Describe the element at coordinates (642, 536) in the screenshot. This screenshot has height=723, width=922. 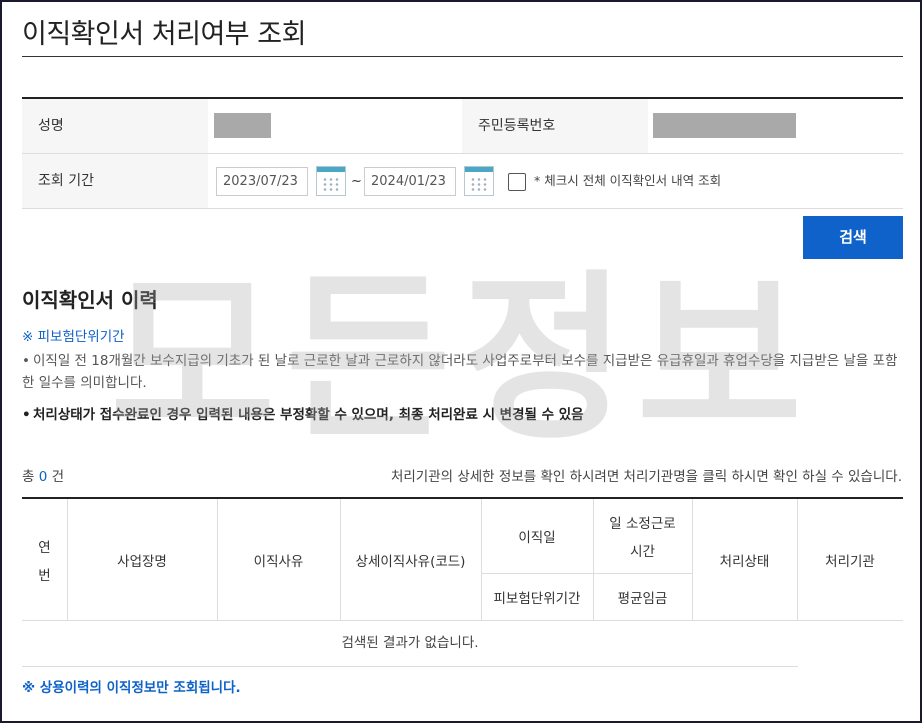
I see `header-daily-hours: 일 소정근로 시간` at that location.